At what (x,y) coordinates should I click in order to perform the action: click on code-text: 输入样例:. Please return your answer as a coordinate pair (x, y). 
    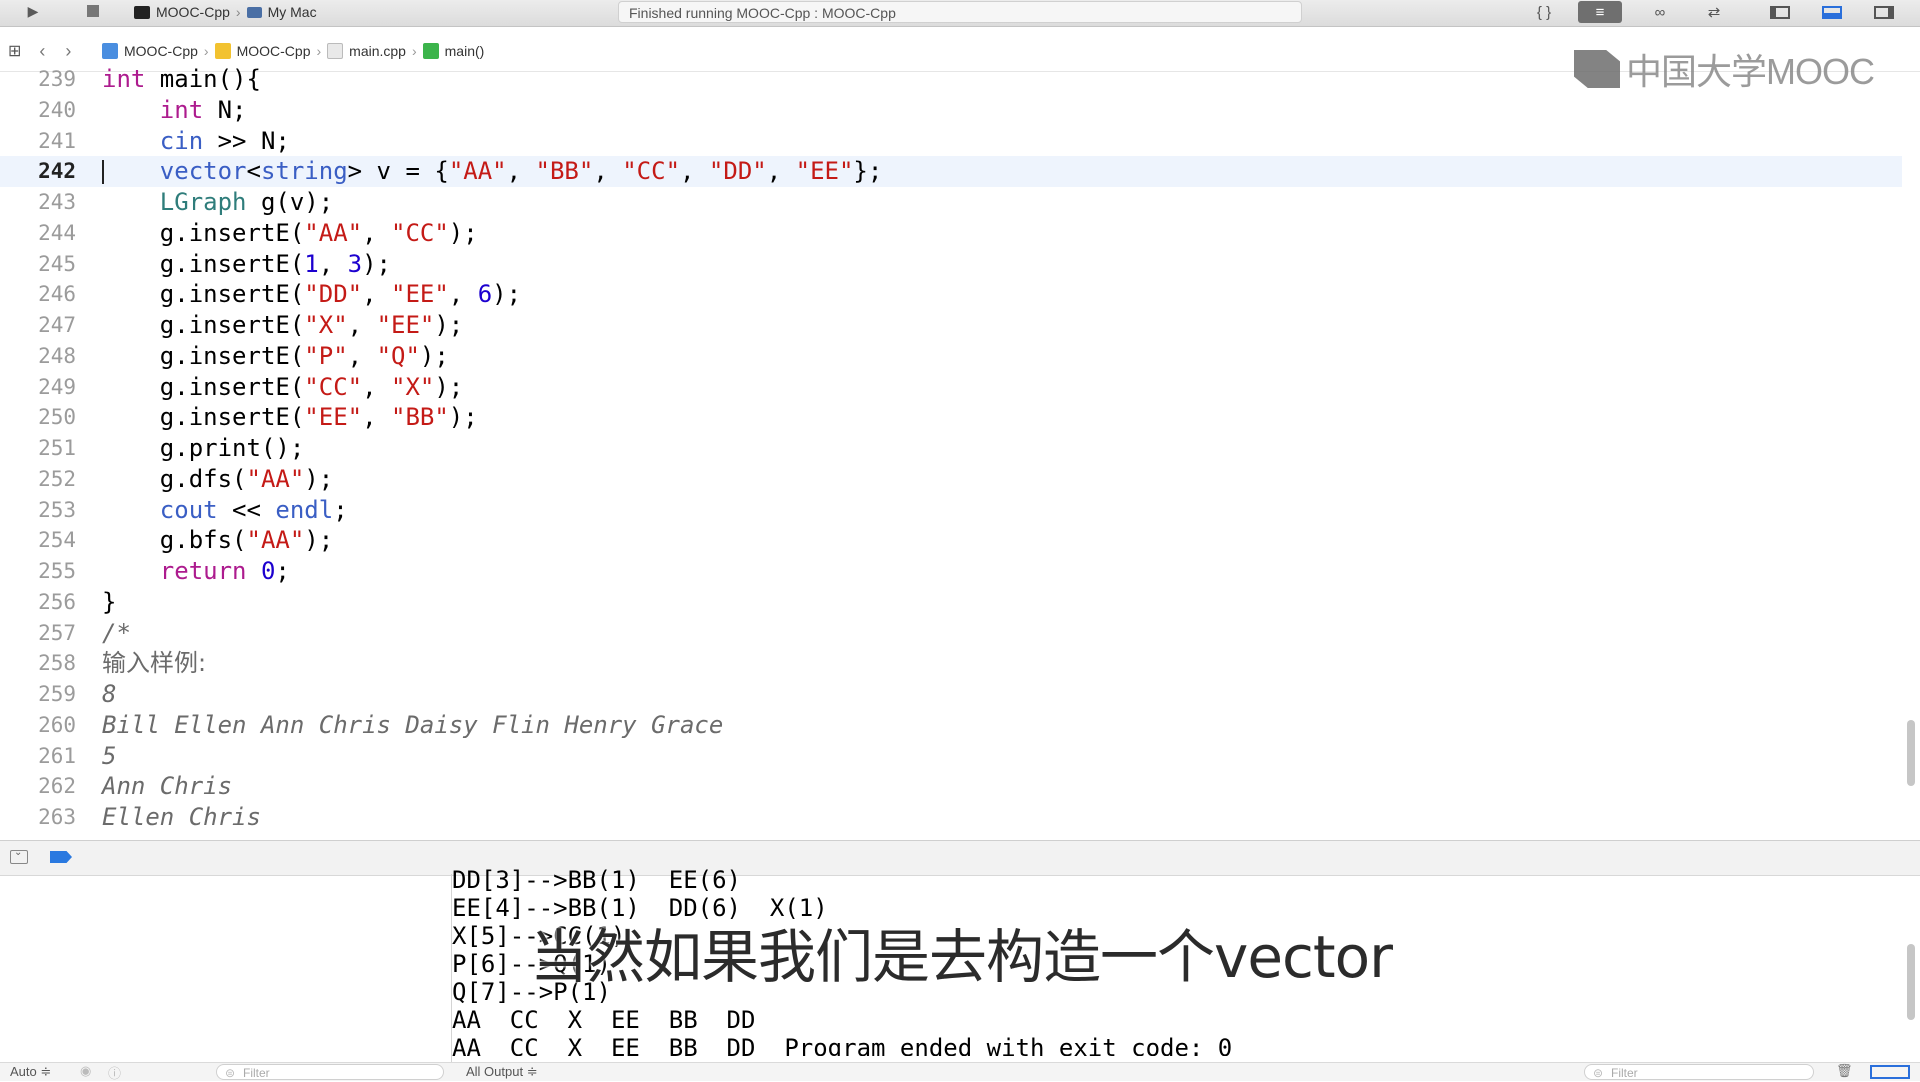
    Looking at the image, I should click on (154, 663).